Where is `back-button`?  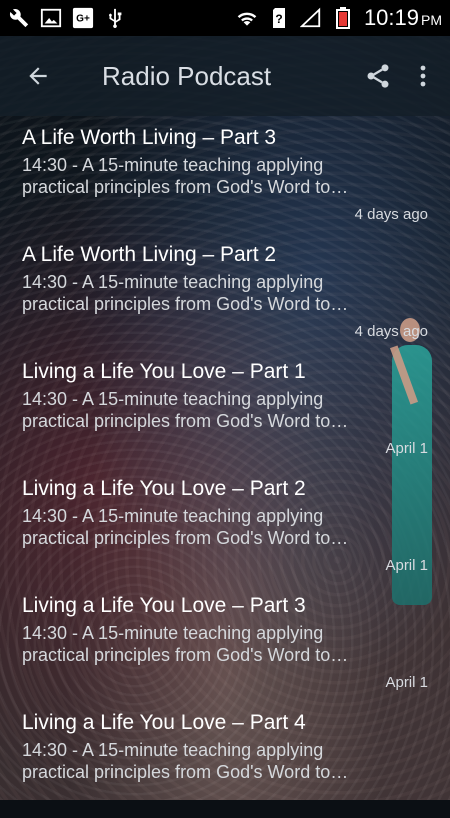 back-button is located at coordinates (38, 76).